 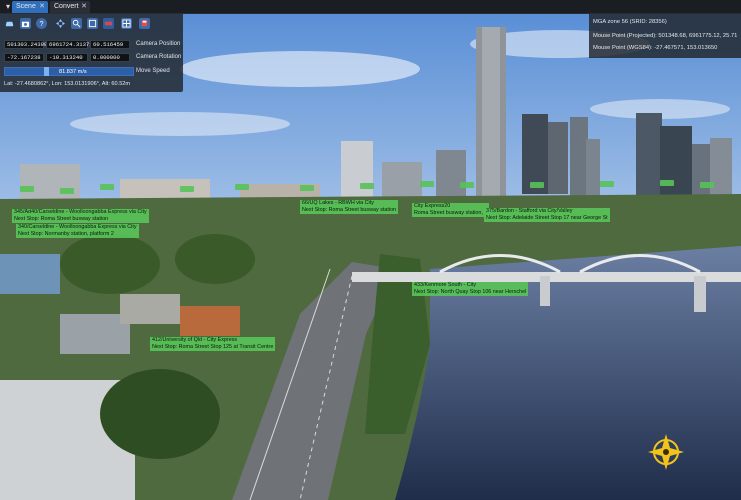 What do you see at coordinates (60, 23) in the screenshot?
I see `move-icon` at bounding box center [60, 23].